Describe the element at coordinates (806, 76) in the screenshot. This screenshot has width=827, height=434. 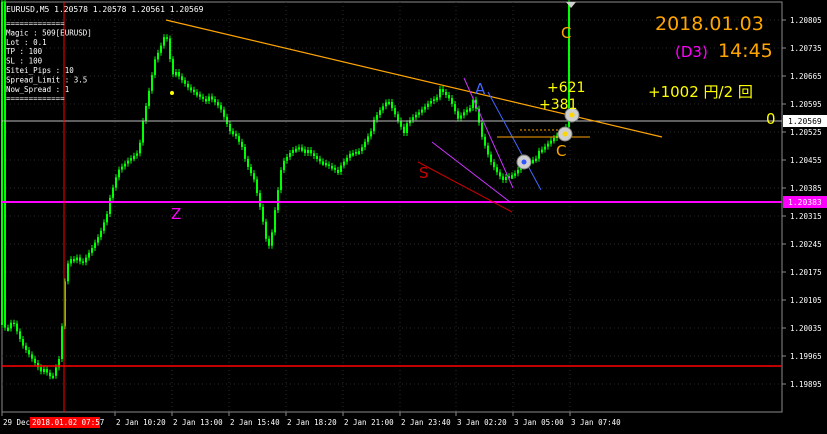
I see `price-tick-label: 1.20665` at that location.